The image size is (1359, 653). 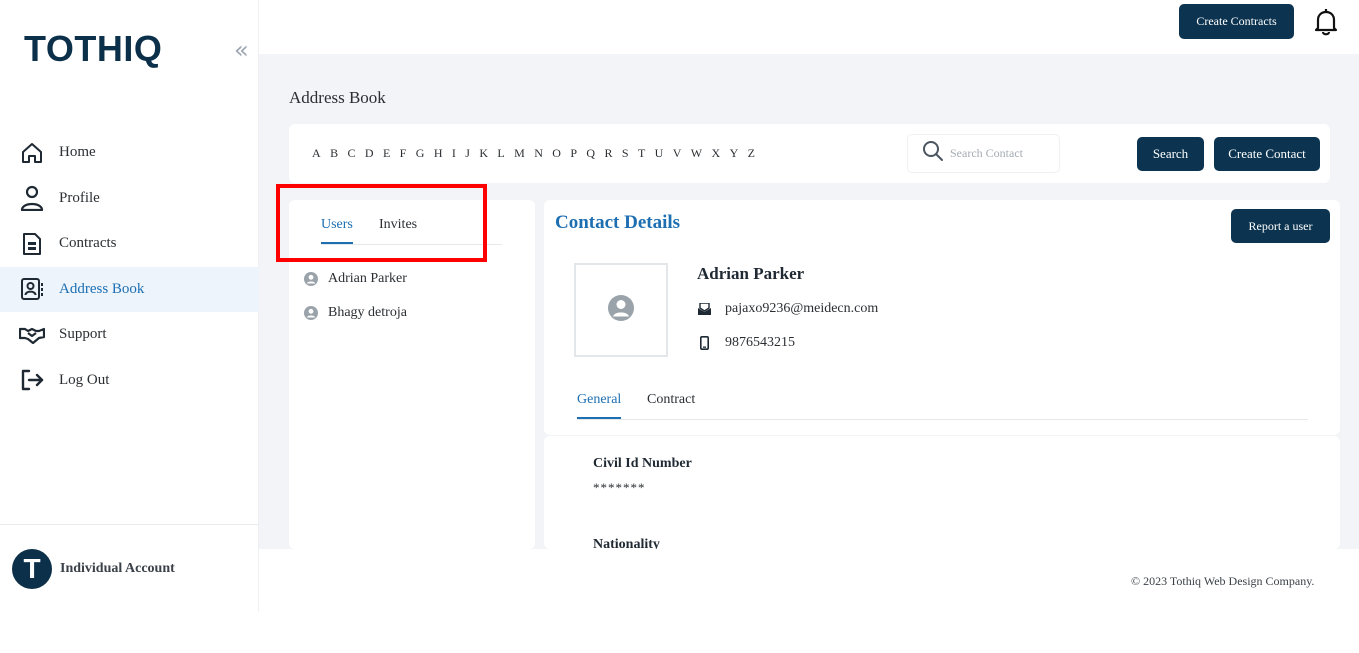 What do you see at coordinates (642, 463) in the screenshot?
I see `civil-id-label: Civil Id Number` at bounding box center [642, 463].